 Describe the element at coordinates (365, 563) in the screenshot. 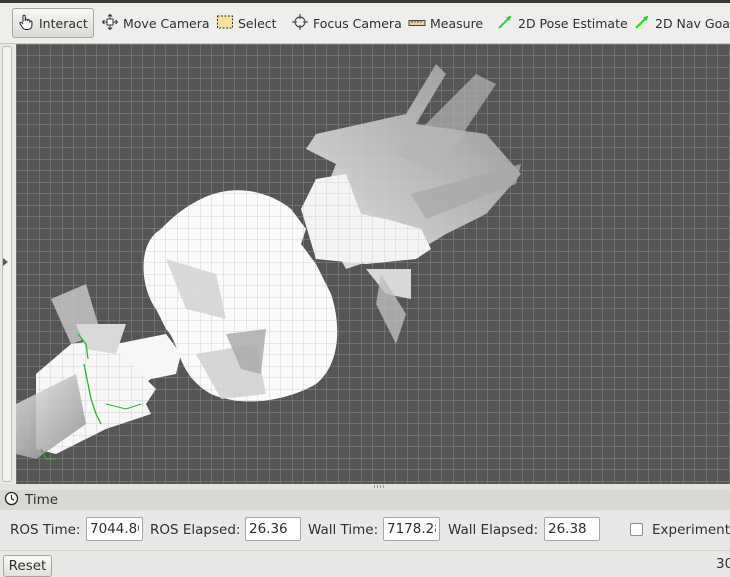

I see `status-bar: Reset 30` at that location.